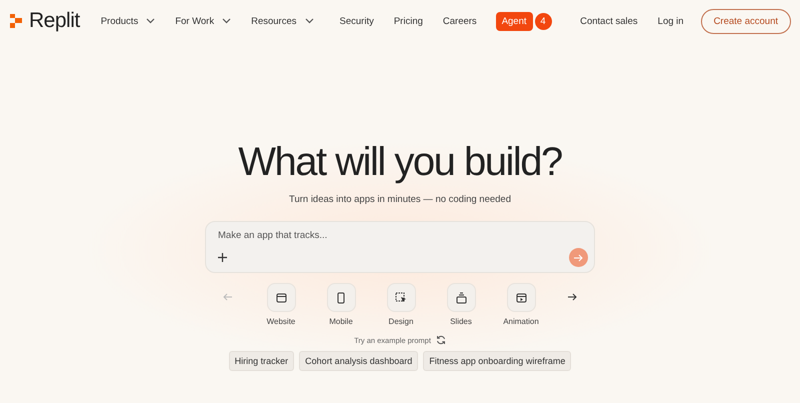 The width and height of the screenshot is (800, 403). Describe the element at coordinates (203, 21) in the screenshot. I see `nav-link: For Work` at that location.